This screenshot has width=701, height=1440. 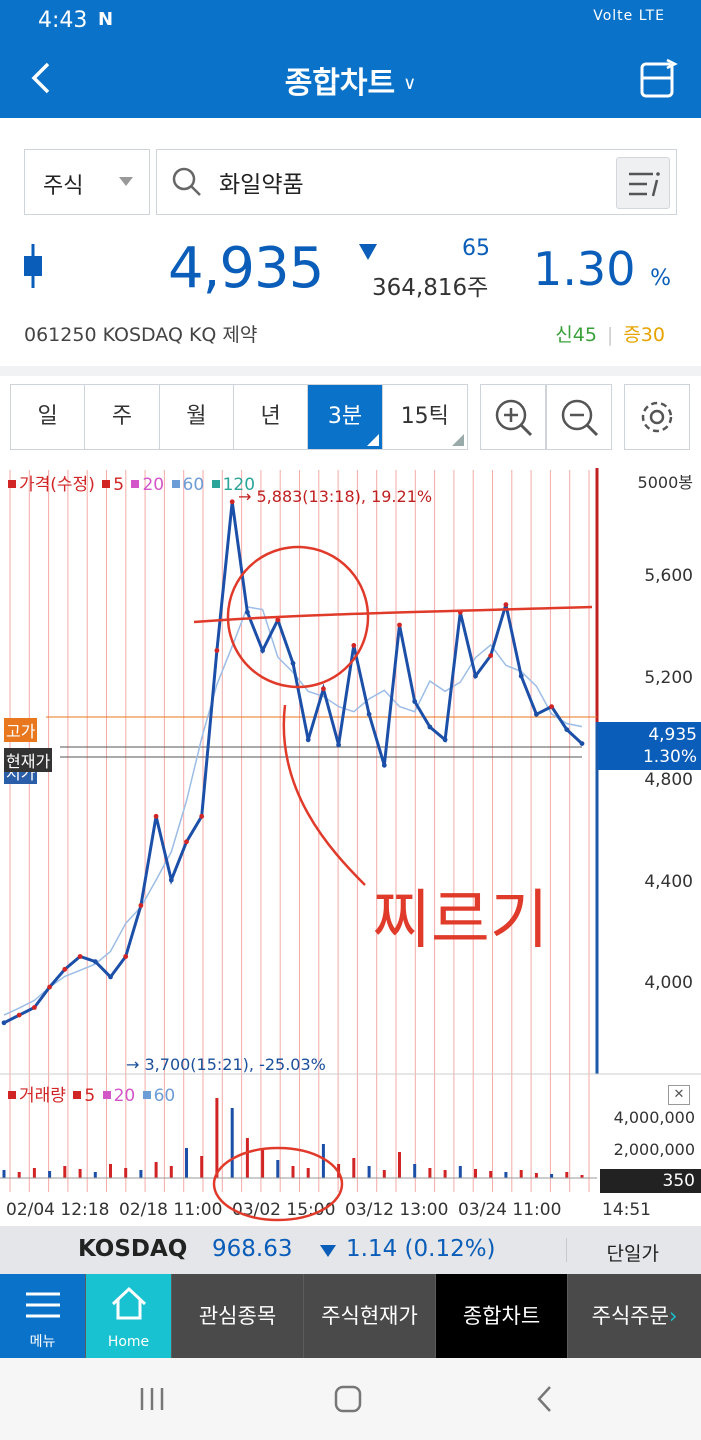 What do you see at coordinates (659, 79) in the screenshot?
I see `screen-switch-icon` at bounding box center [659, 79].